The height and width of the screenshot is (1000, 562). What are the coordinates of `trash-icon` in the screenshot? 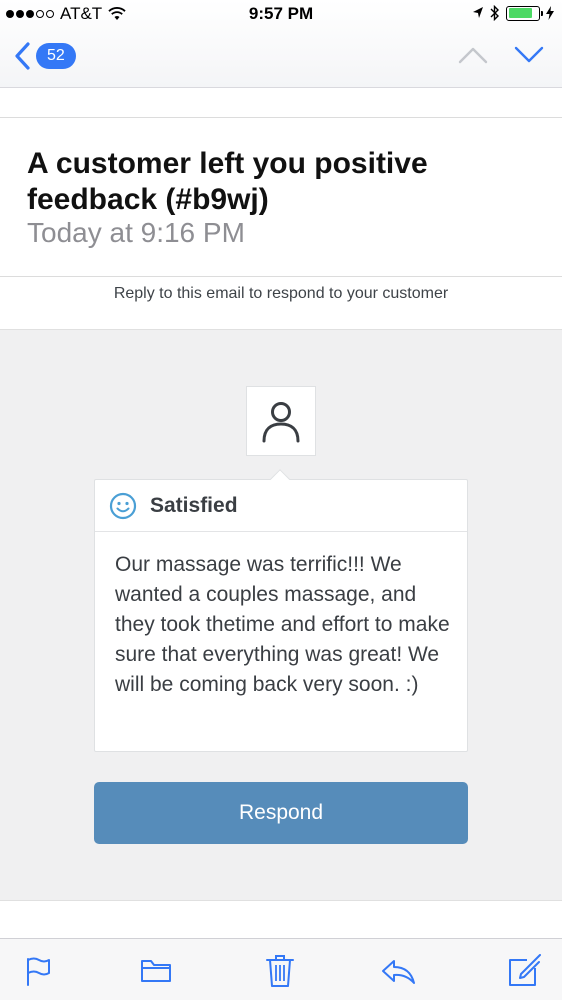 It's located at (280, 971).